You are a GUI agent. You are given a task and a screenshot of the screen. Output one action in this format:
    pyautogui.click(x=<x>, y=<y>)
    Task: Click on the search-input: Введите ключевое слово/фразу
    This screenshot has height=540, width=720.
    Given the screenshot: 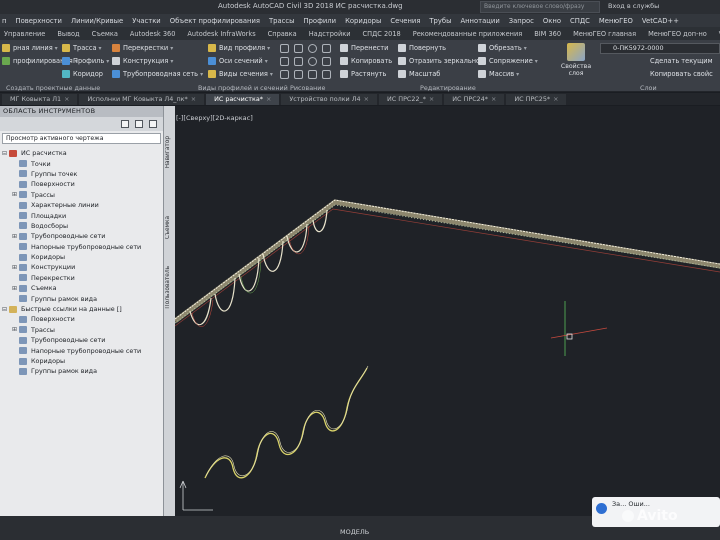 What is the action you would take?
    pyautogui.click(x=540, y=7)
    